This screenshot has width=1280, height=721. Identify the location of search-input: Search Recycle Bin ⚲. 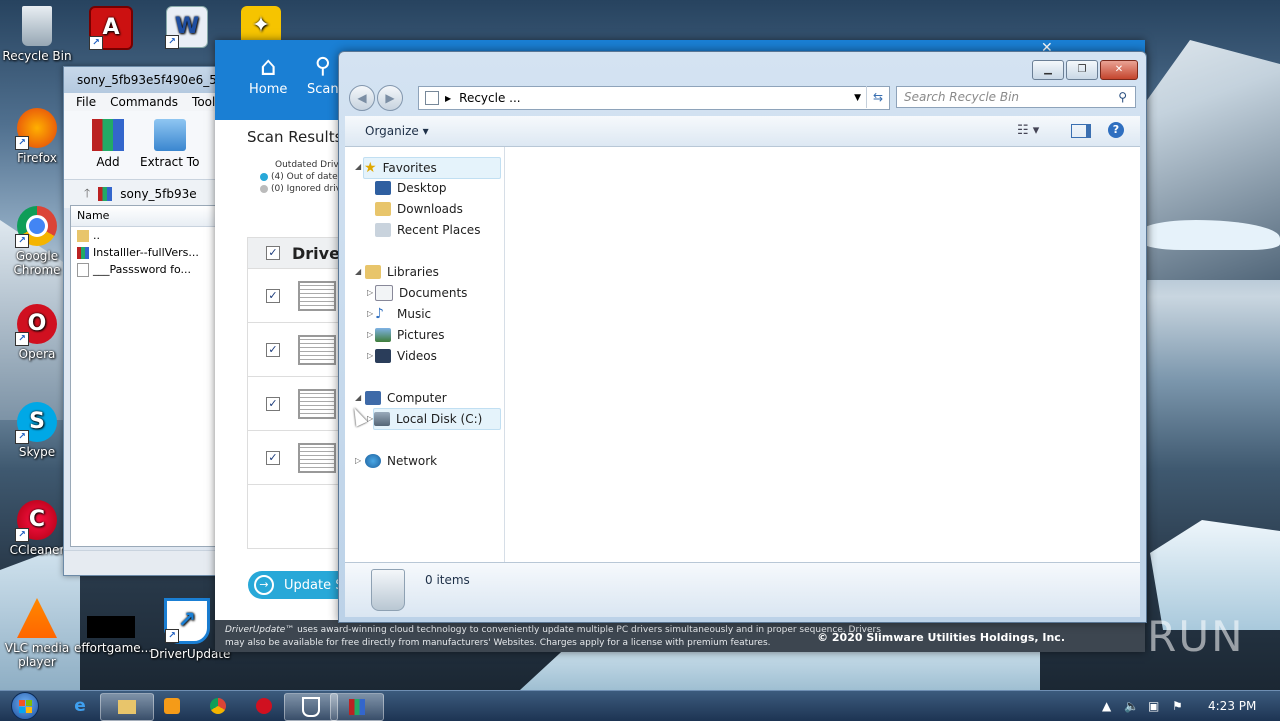
(1016, 97).